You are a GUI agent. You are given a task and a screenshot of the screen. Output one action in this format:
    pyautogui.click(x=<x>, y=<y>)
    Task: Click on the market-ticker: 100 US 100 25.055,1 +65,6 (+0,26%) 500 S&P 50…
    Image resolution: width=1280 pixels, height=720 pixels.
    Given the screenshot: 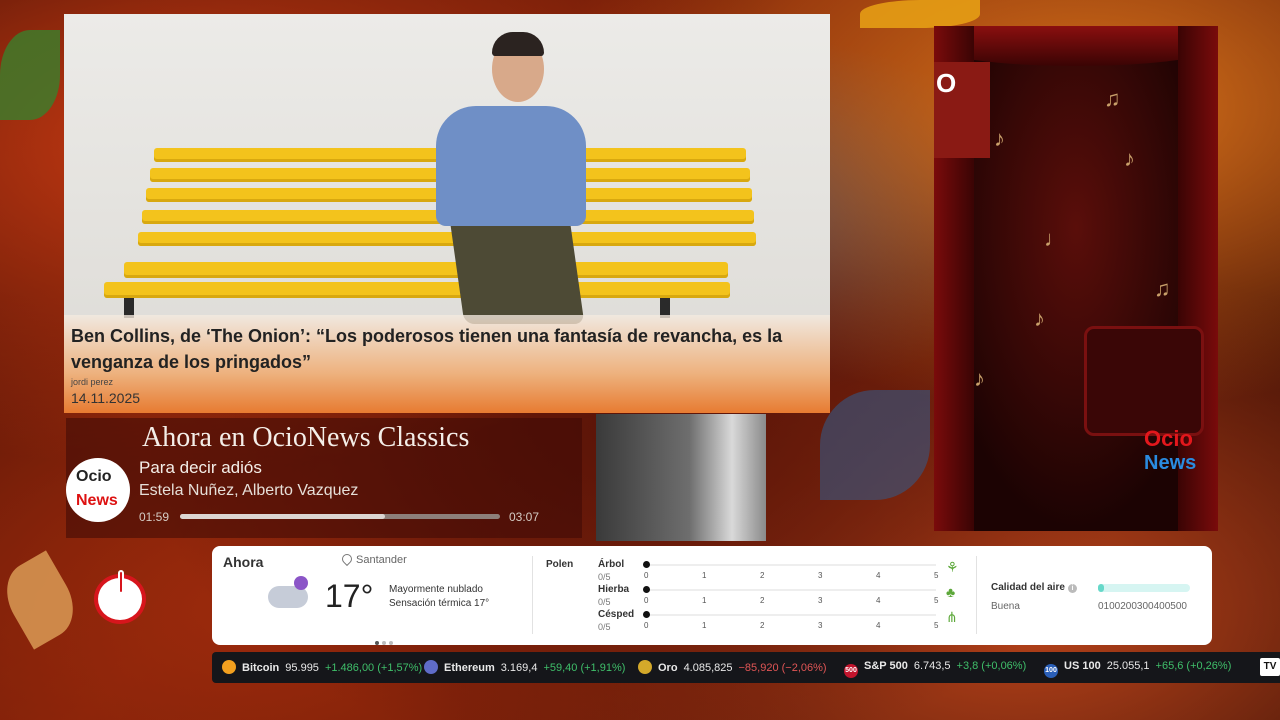 What is the action you would take?
    pyautogui.click(x=746, y=667)
    